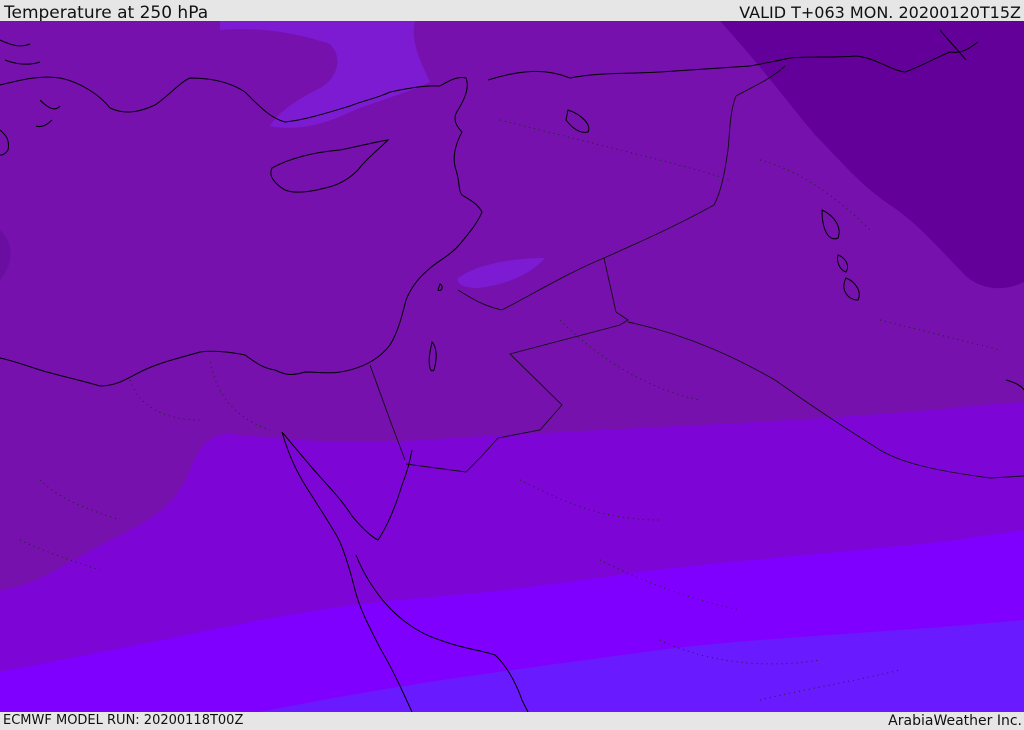 This screenshot has width=1024, height=730. What do you see at coordinates (955, 721) in the screenshot?
I see `credit-text: ArabiaWeather Inc.` at bounding box center [955, 721].